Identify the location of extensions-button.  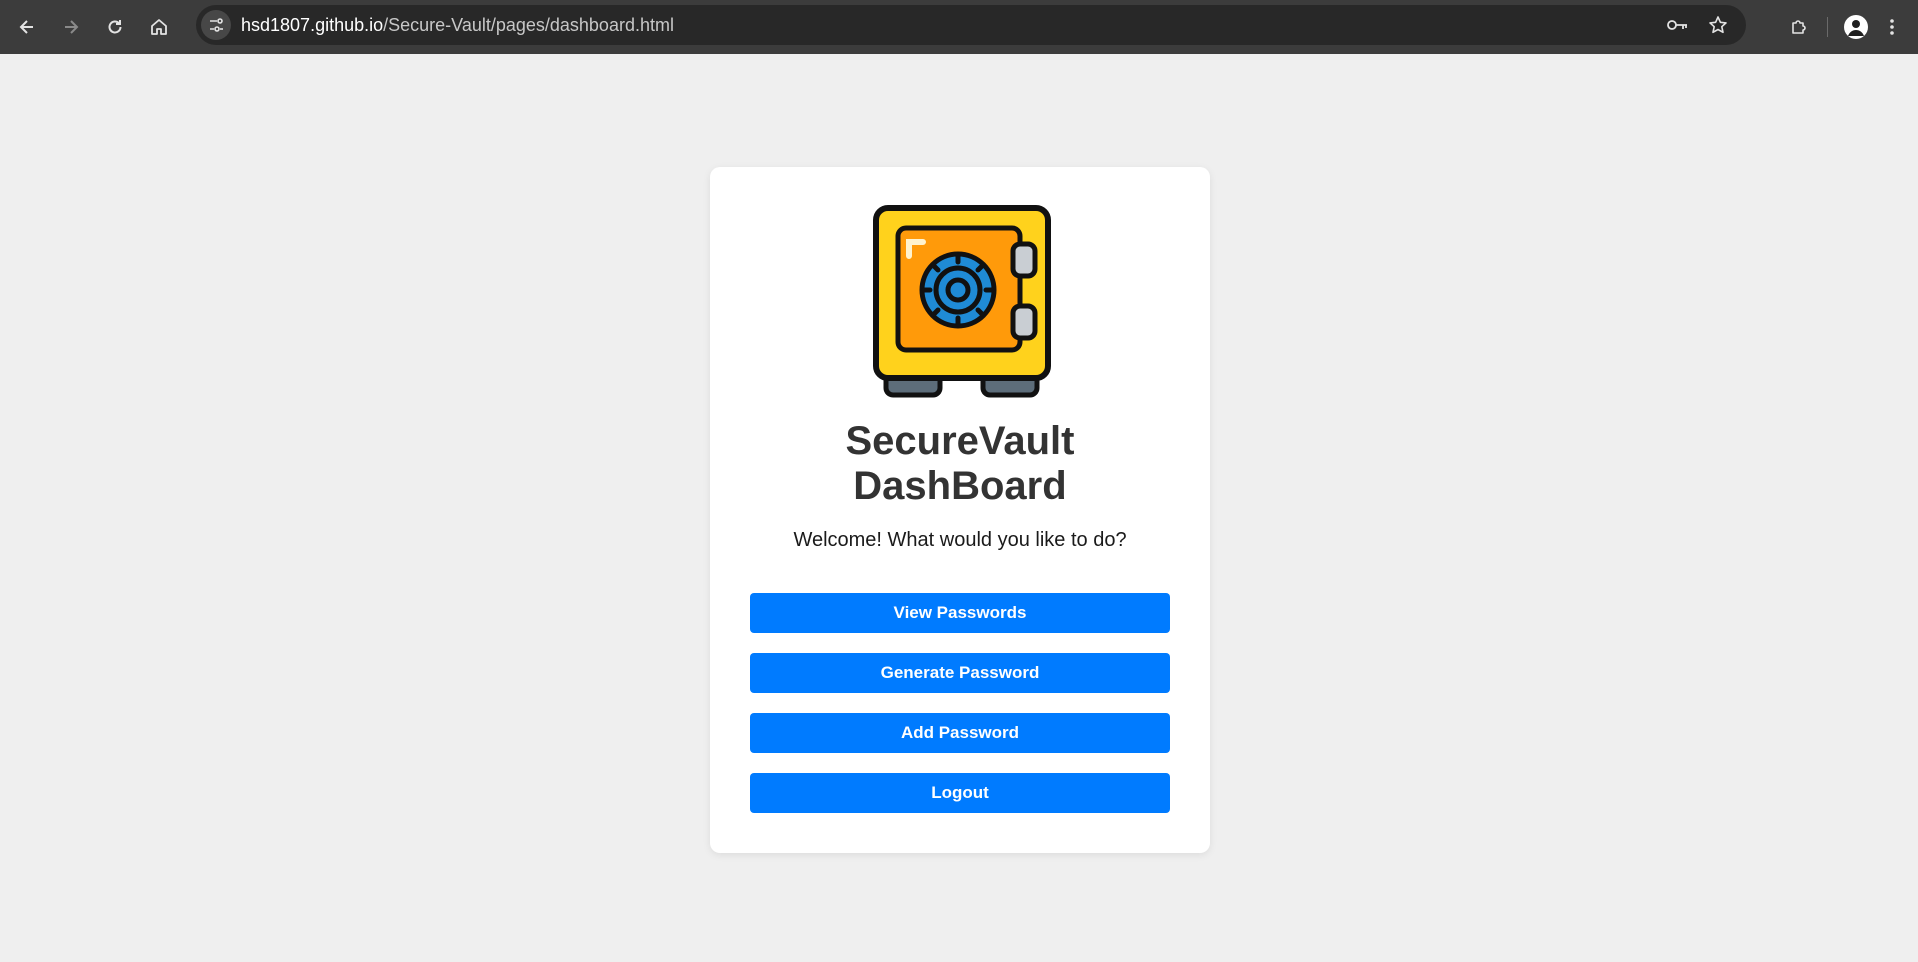
(1799, 27).